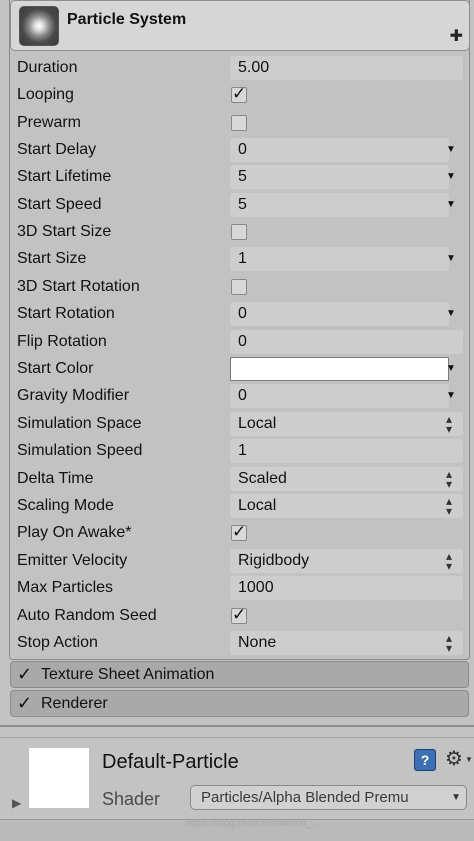 The image size is (474, 841). I want to click on start-size-dropdown-icon: ▼, so click(451, 258).